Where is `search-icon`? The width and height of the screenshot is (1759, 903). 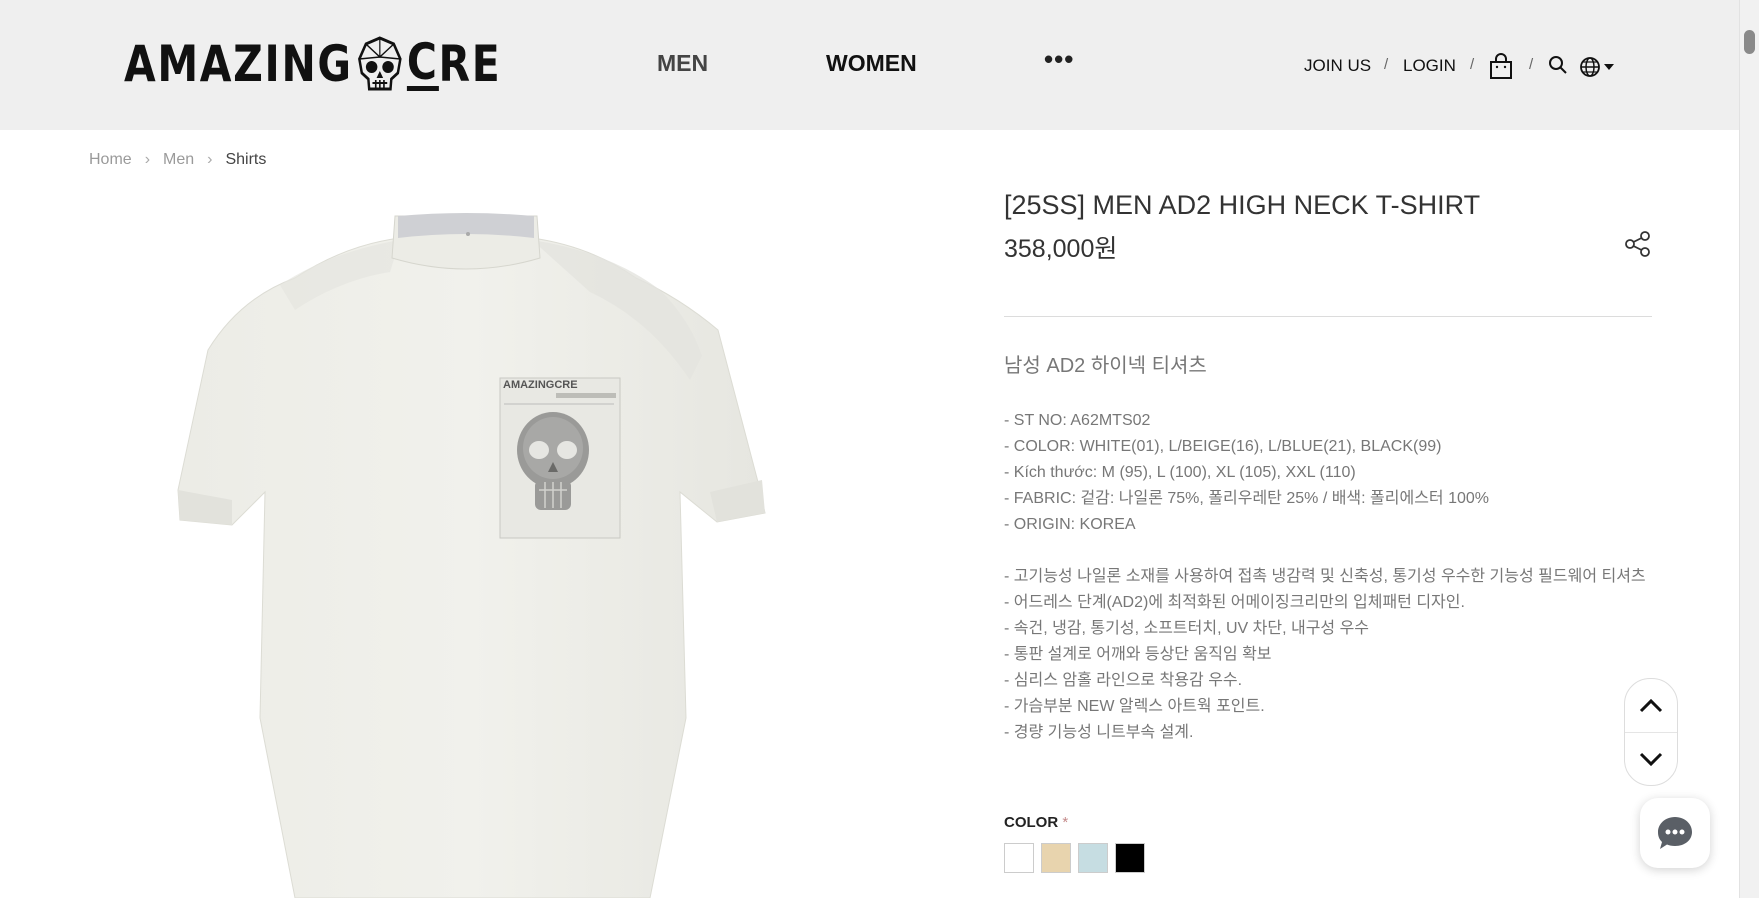 search-icon is located at coordinates (1558, 65).